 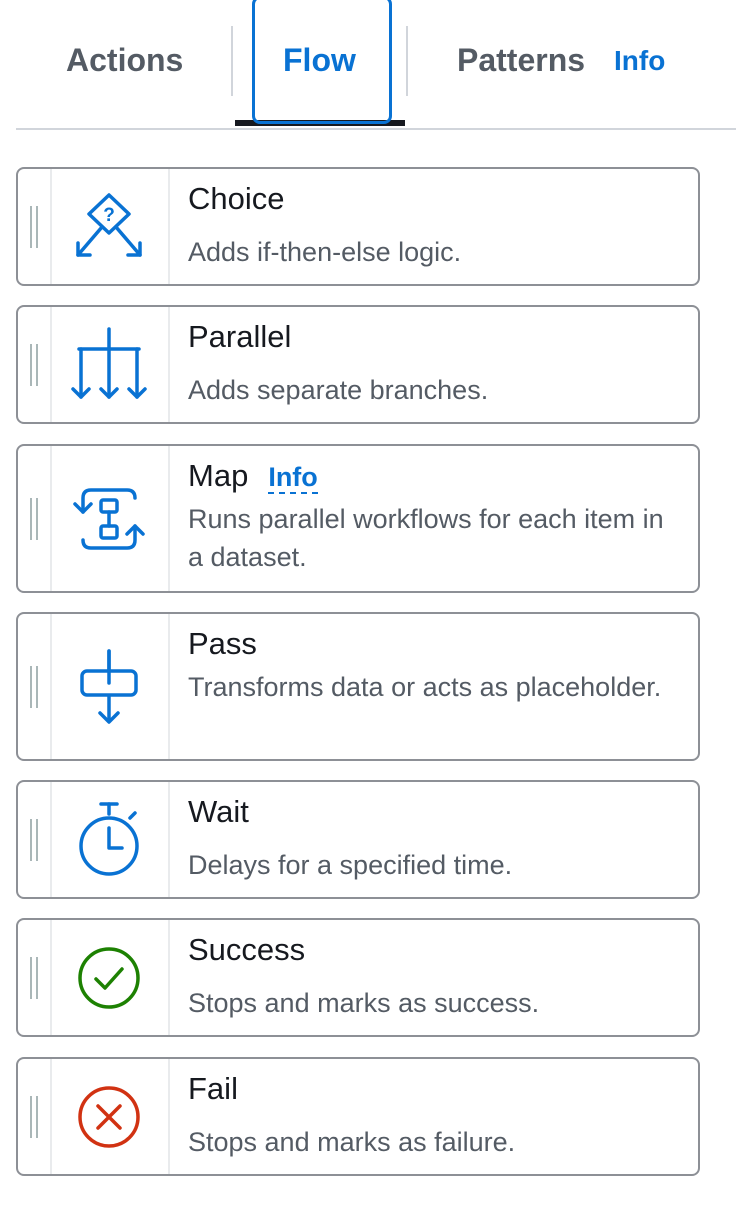 I want to click on state-card-success: Success Stops and marks as success., so click(x=358, y=977).